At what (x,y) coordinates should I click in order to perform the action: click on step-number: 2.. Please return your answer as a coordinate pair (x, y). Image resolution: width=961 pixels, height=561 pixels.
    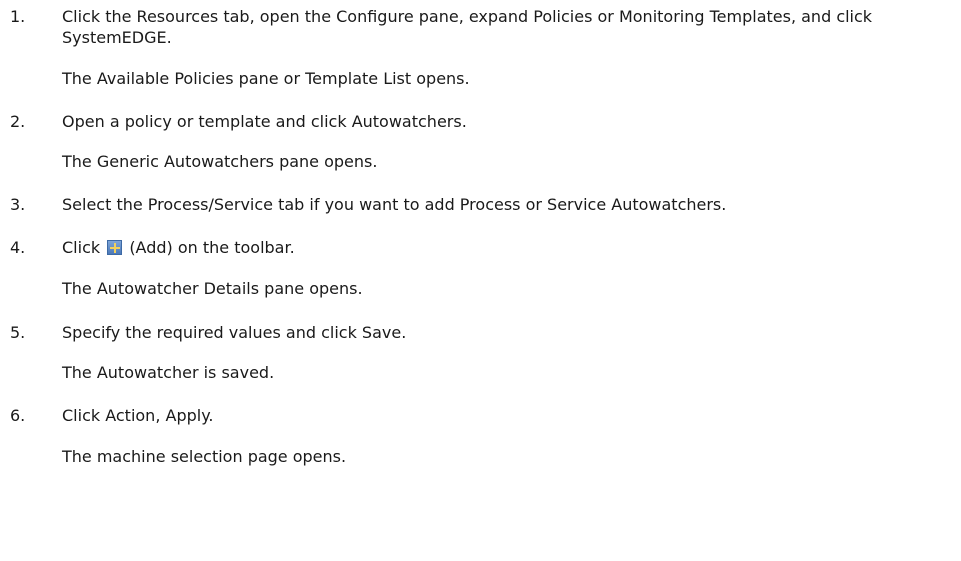
    Looking at the image, I should click on (18, 121).